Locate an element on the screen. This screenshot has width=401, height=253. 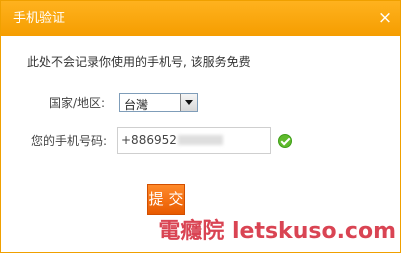
phone-number-input: +886952 is located at coordinates (194, 140).